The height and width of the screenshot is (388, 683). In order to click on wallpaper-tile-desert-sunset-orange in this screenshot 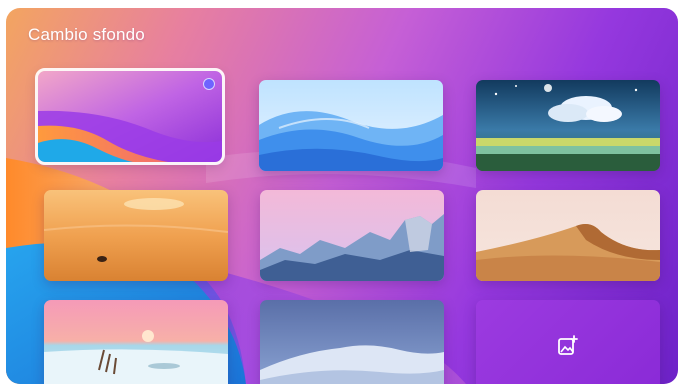, I will do `click(136, 235)`.